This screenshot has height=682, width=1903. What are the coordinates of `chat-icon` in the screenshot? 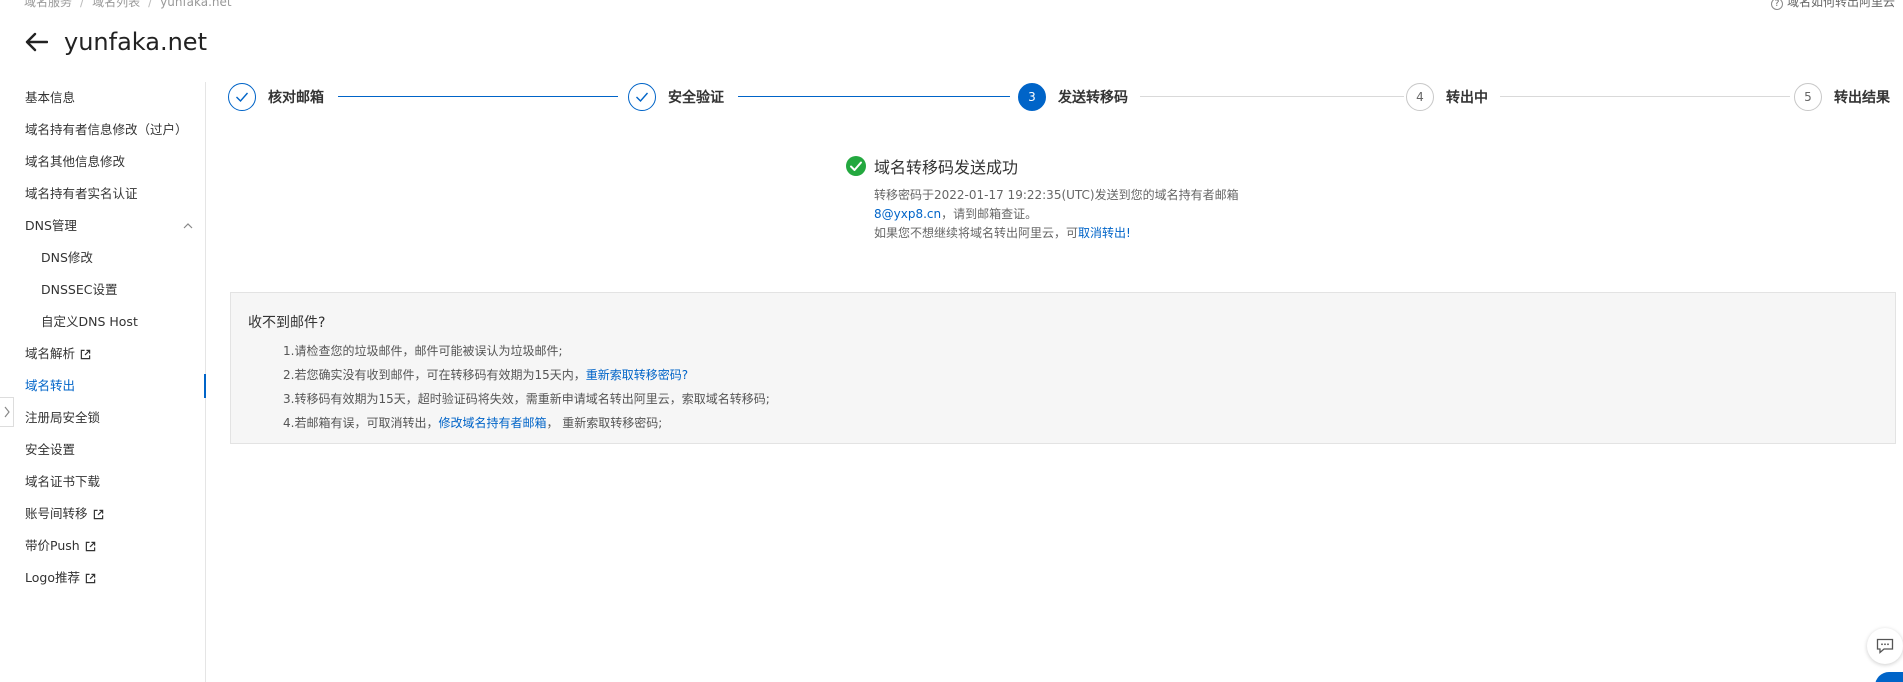 It's located at (1885, 646).